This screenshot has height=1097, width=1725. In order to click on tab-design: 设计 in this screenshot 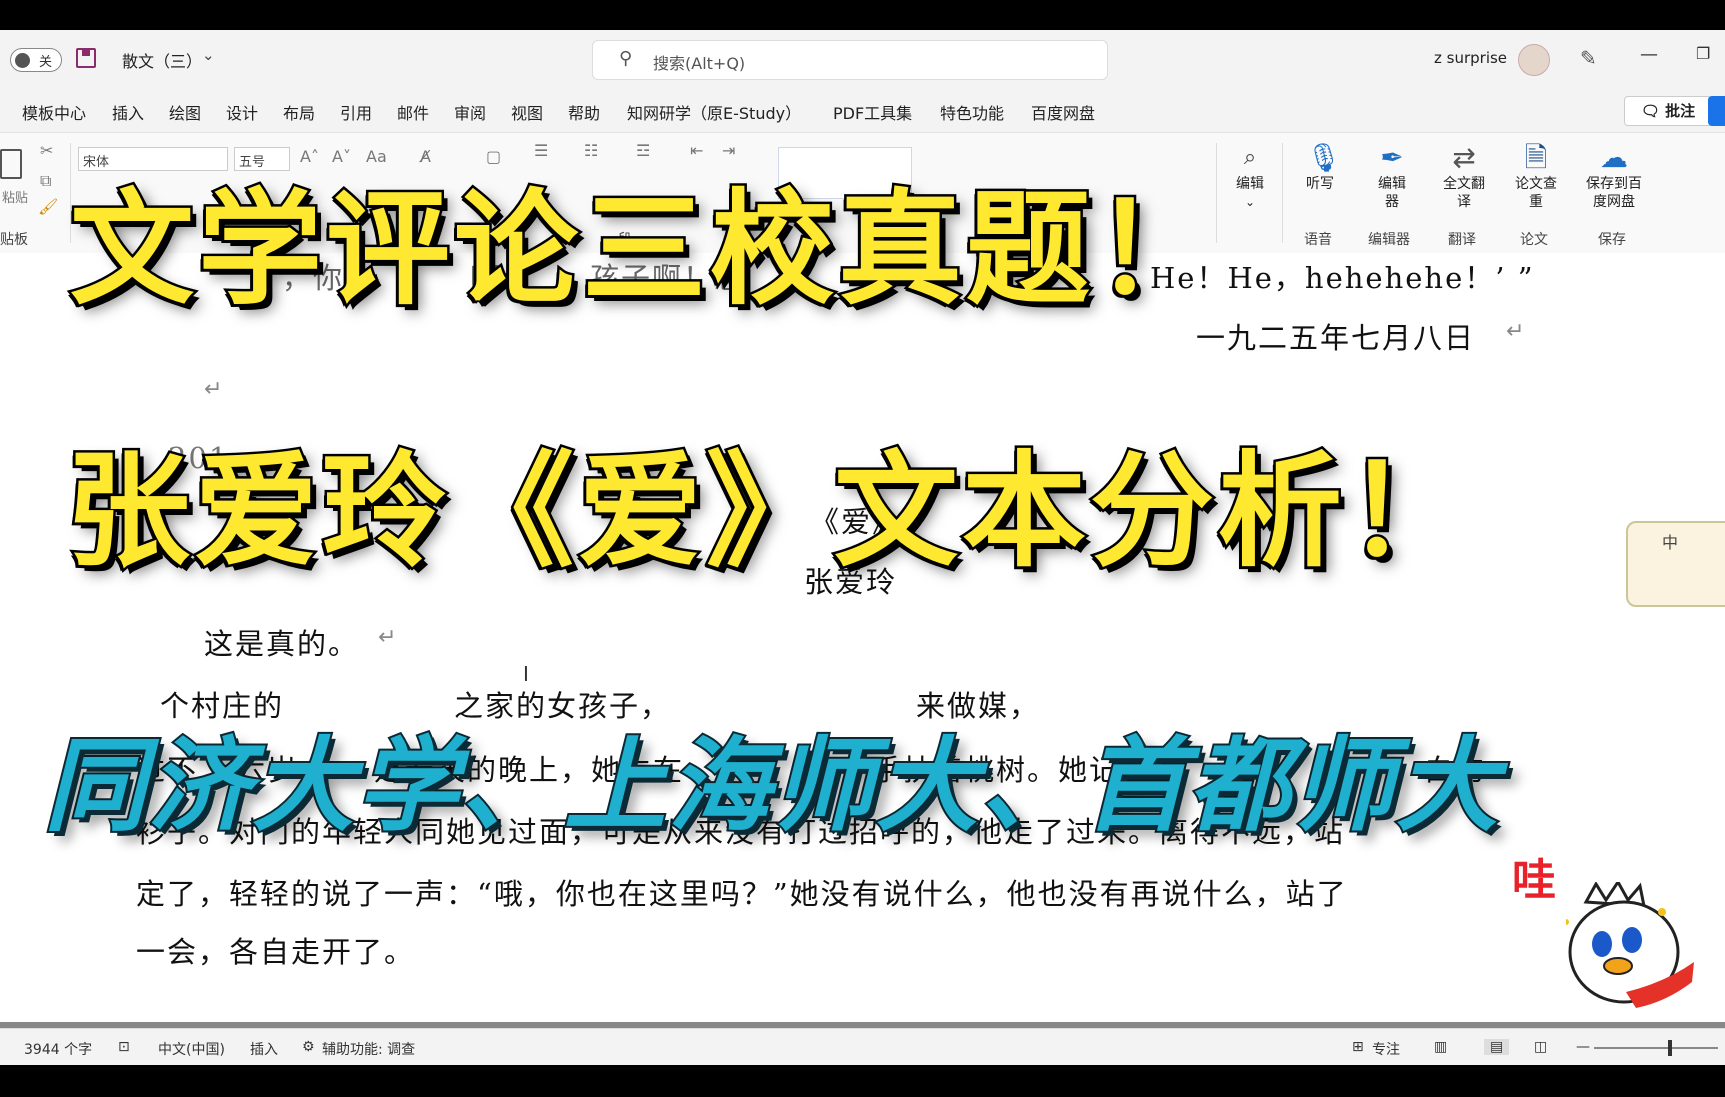, I will do `click(242, 112)`.